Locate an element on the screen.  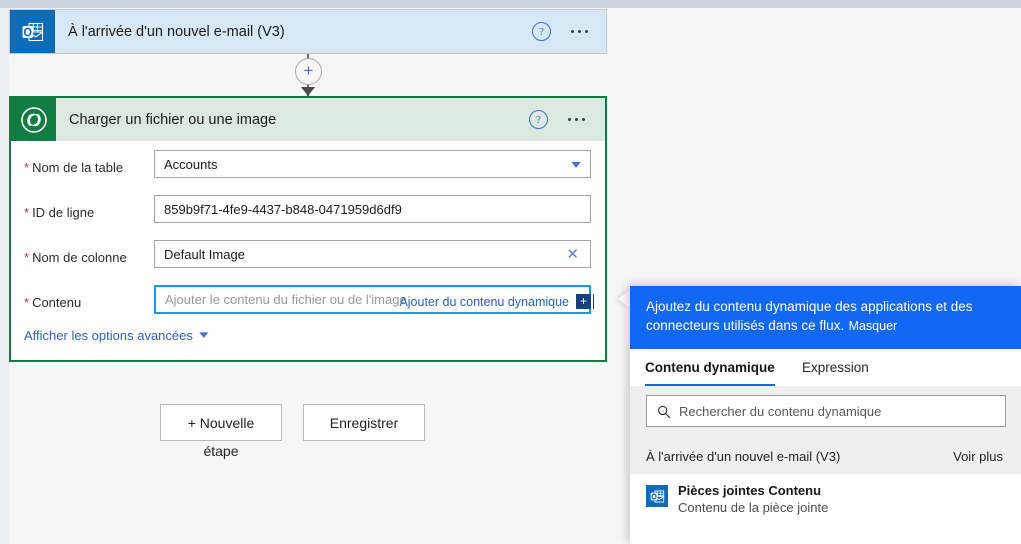
action-card-header: Charger un fichier ou une image ? is located at coordinates (308, 119).